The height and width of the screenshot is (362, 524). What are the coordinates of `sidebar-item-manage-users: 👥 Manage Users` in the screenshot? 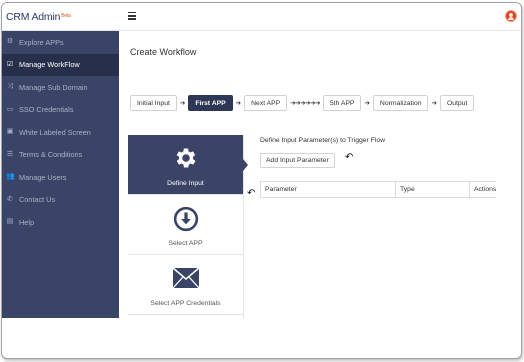 It's located at (60, 177).